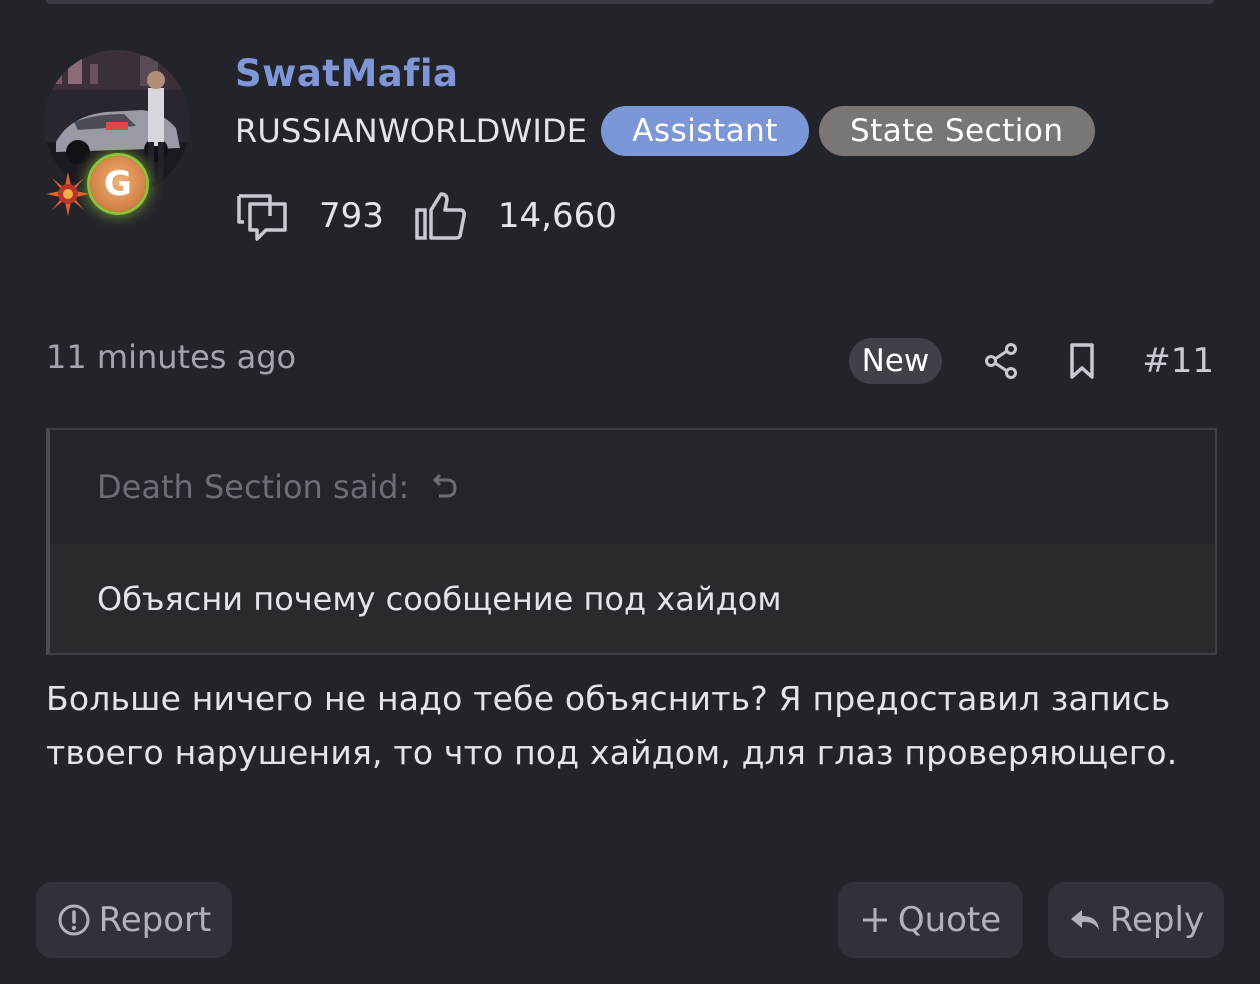 The height and width of the screenshot is (984, 1260). I want to click on quote-header: Death Section said:, so click(632, 487).